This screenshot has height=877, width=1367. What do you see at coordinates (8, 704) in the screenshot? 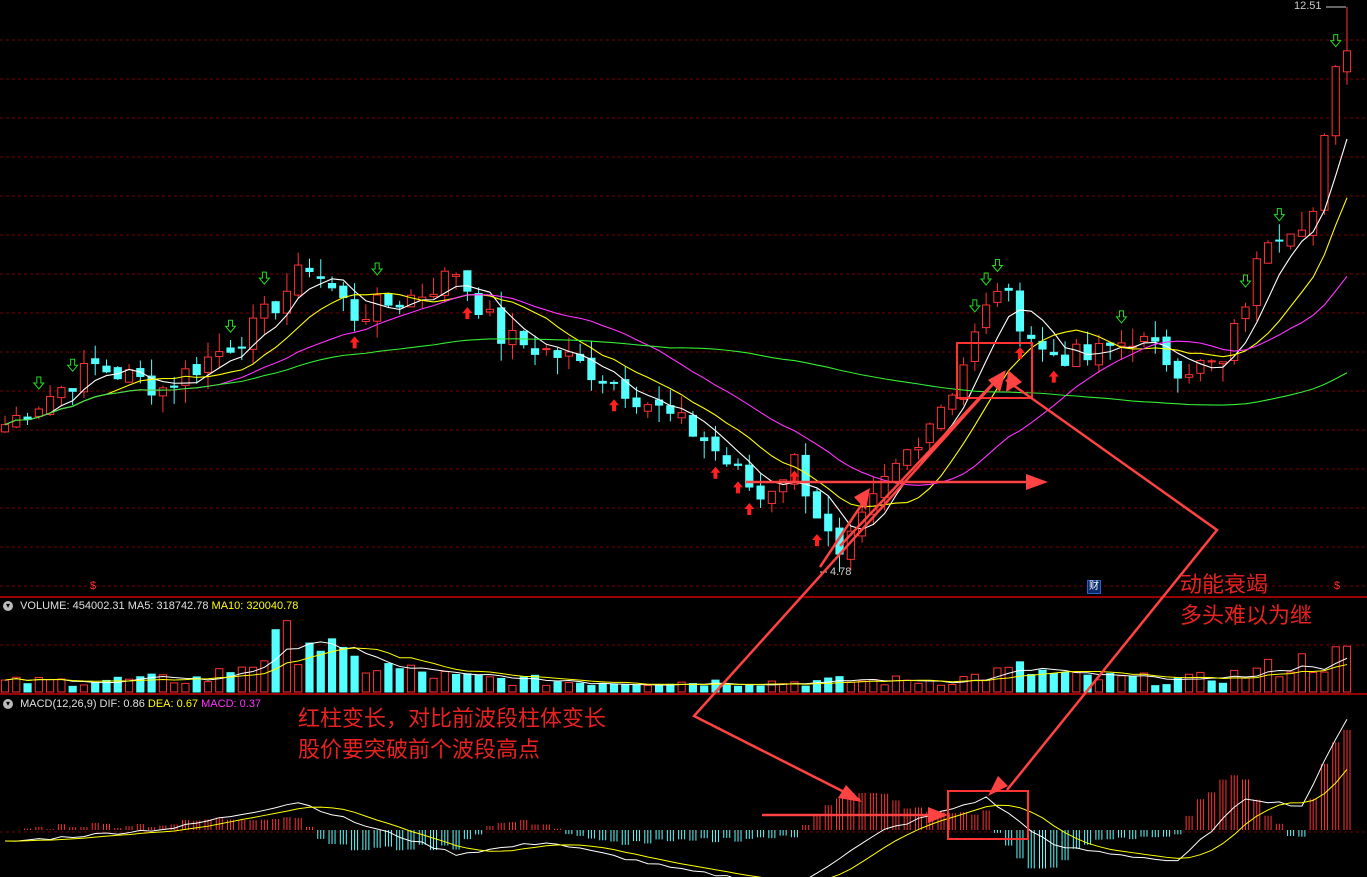
I see `macd-menu-icon: ▾` at bounding box center [8, 704].